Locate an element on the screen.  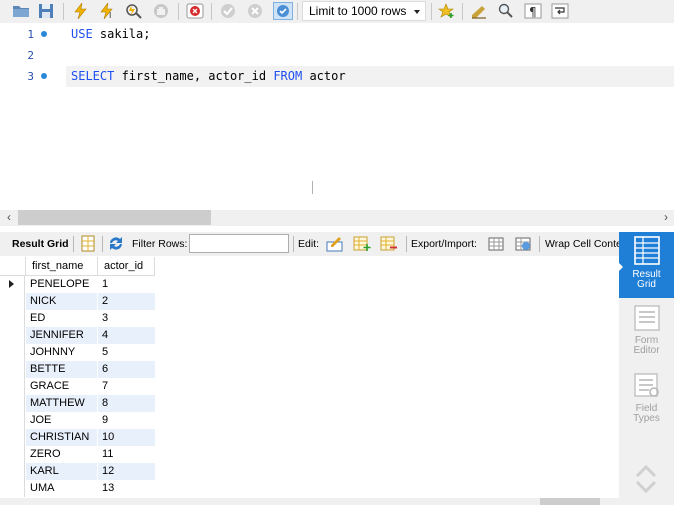
scroll-right-icon: › is located at coordinates (666, 217).